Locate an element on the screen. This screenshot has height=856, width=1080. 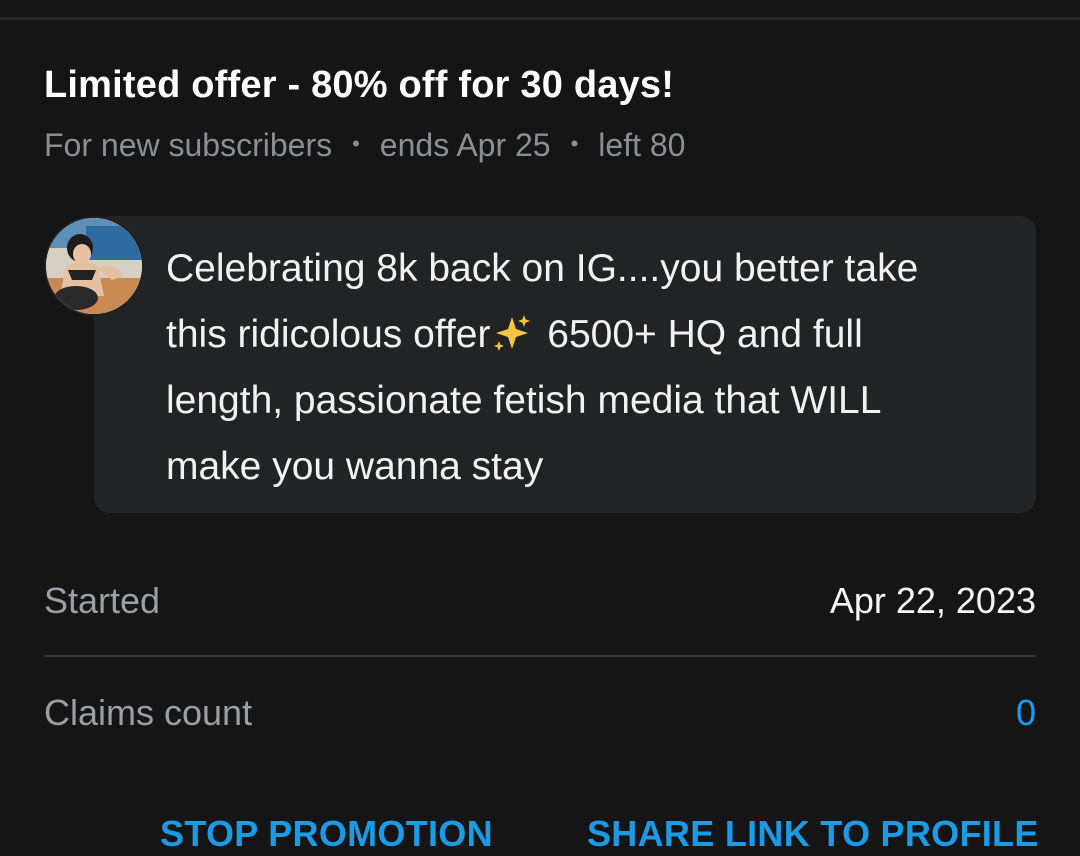
offer-remaining: left 80 is located at coordinates (642, 145).